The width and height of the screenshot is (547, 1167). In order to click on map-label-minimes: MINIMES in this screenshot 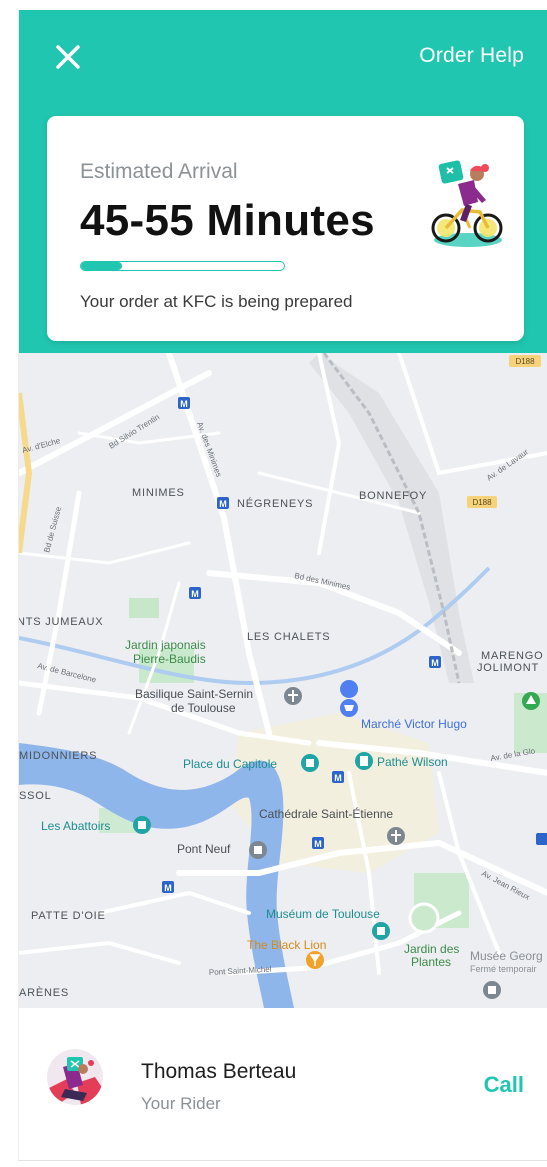, I will do `click(158, 493)`.